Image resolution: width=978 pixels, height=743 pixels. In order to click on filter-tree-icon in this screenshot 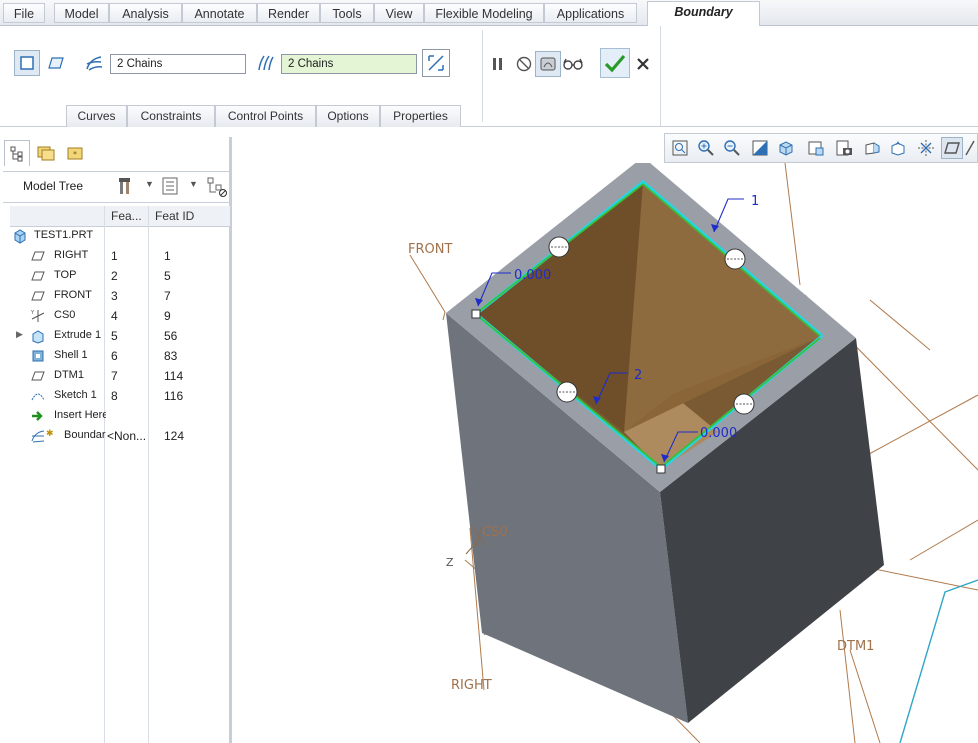, I will do `click(217, 187)`.